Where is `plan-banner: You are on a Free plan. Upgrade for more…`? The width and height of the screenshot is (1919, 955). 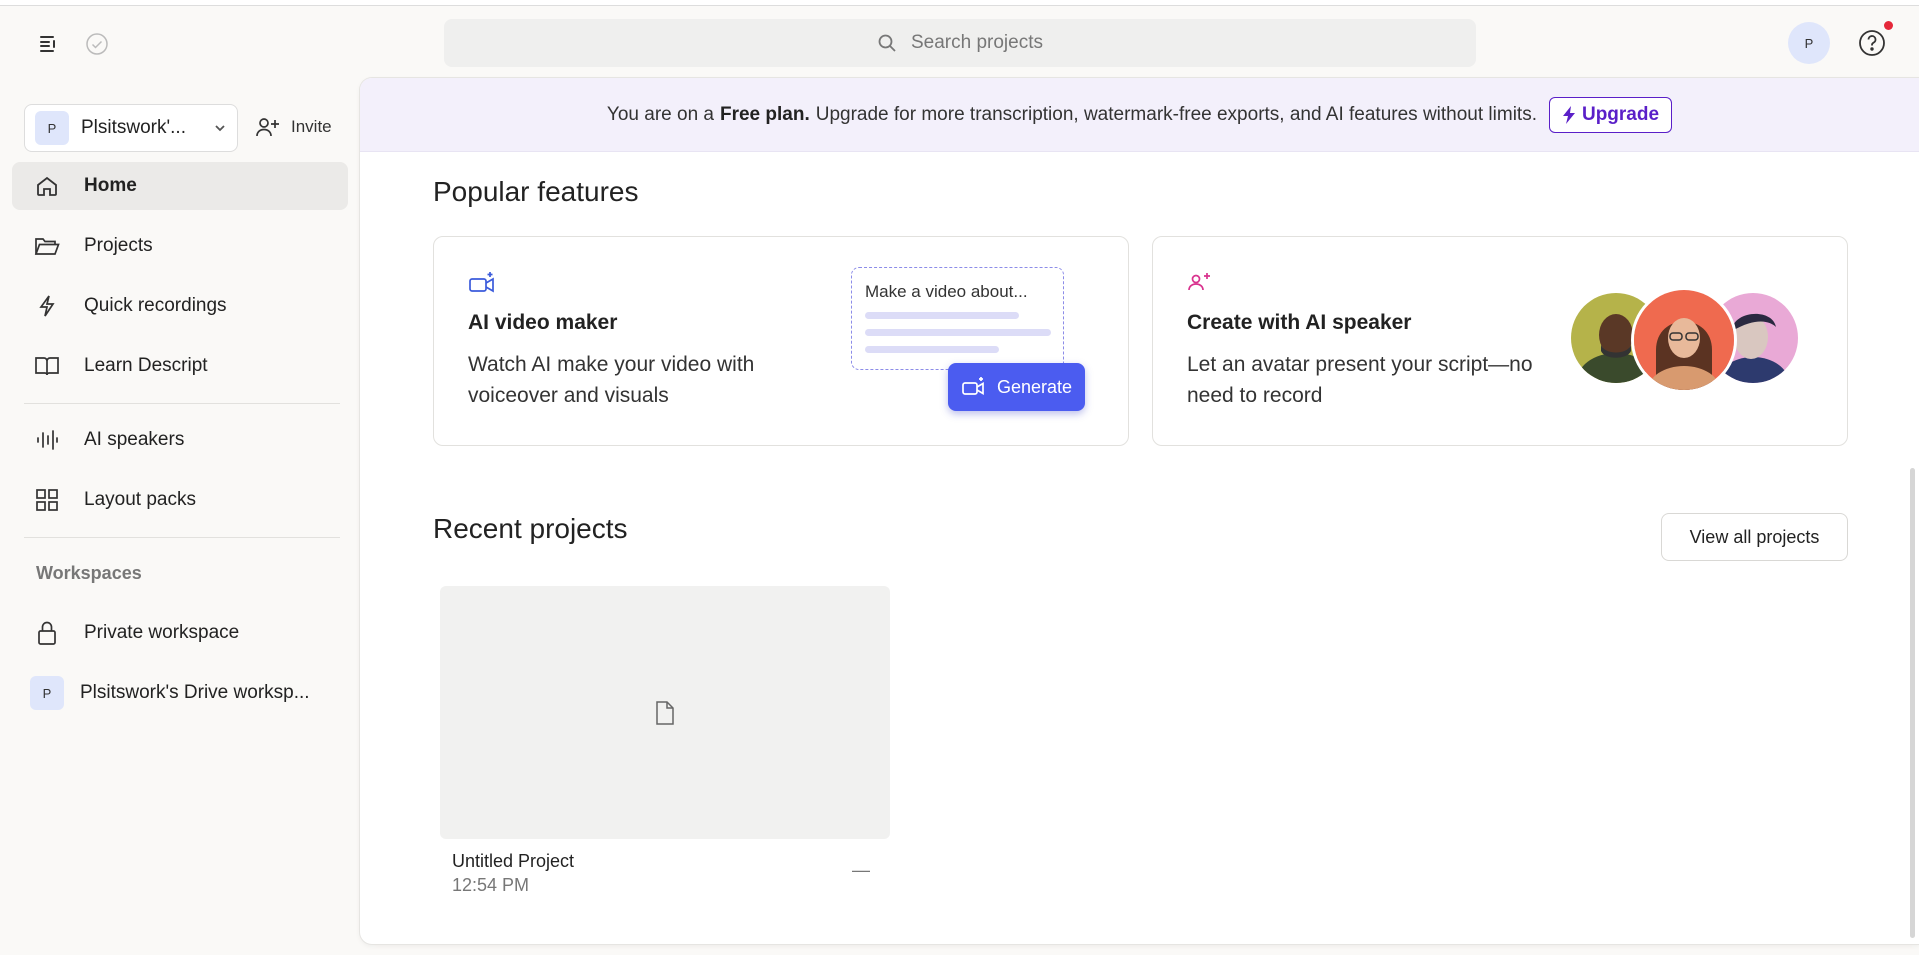 plan-banner: You are on a Free plan. Upgrade for more… is located at coordinates (1139, 115).